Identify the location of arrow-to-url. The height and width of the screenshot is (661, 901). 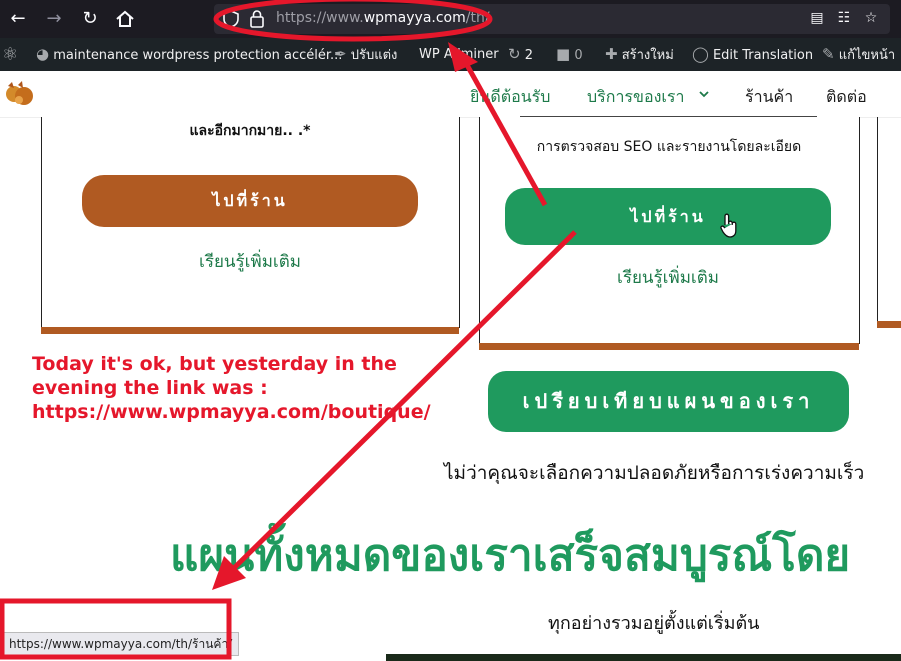
(503, 130).